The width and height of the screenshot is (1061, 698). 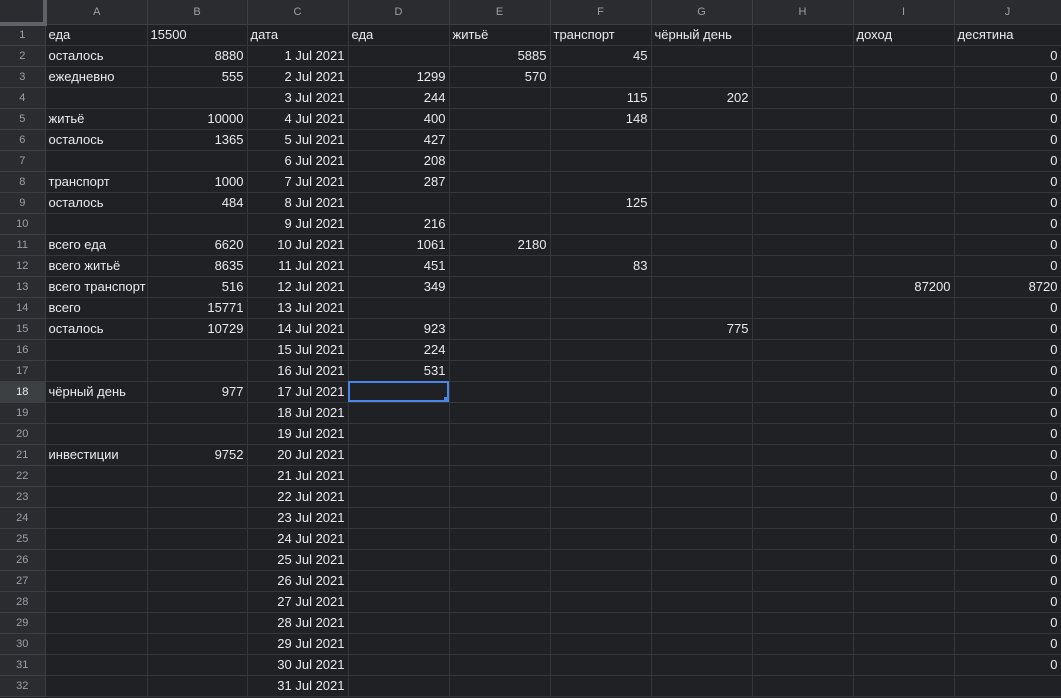 I want to click on cell-g20, so click(x=702, y=434).